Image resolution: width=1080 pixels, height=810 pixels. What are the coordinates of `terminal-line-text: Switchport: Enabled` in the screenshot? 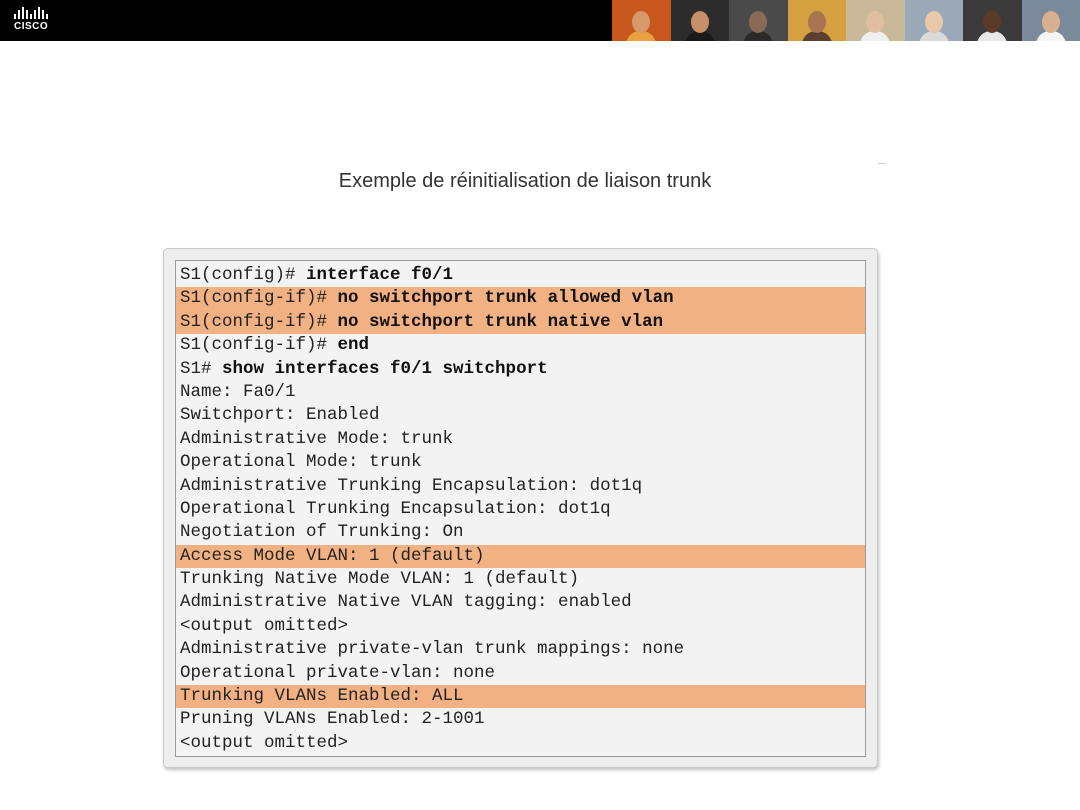 It's located at (280, 415).